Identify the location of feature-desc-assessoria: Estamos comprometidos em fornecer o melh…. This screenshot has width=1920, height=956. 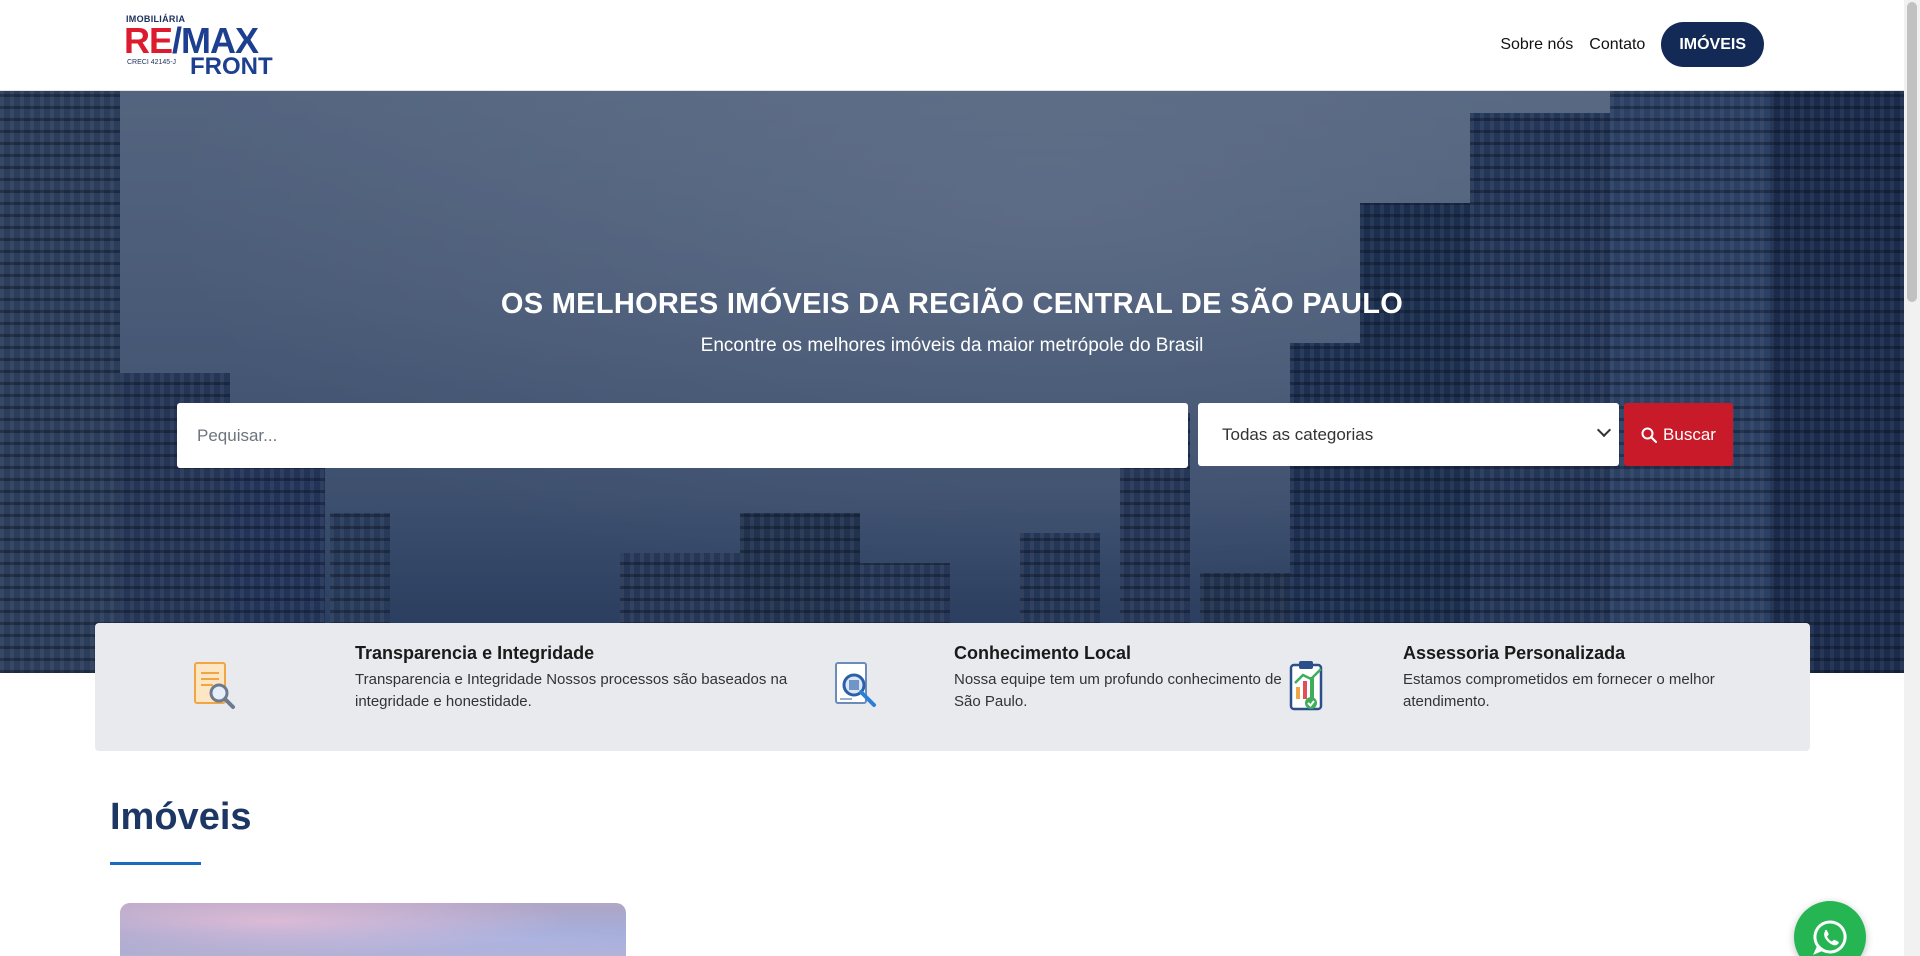
(1559, 690).